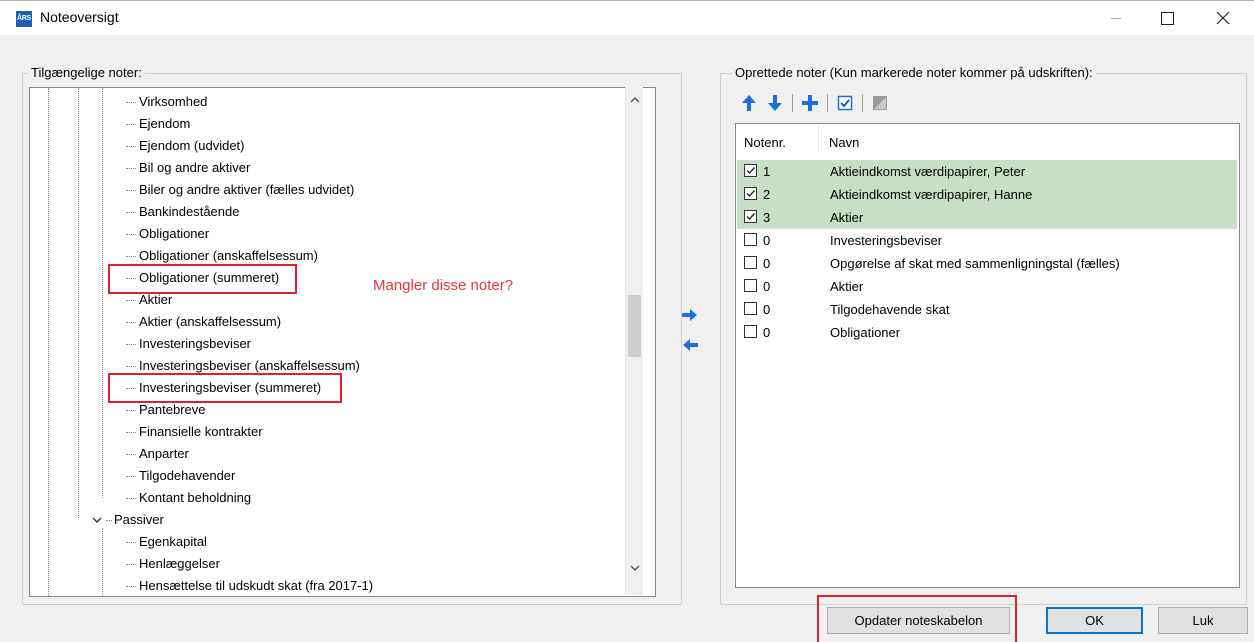 Image resolution: width=1254 pixels, height=642 pixels. I want to click on available-notes-label: Tilgængelige noter:, so click(86, 72).